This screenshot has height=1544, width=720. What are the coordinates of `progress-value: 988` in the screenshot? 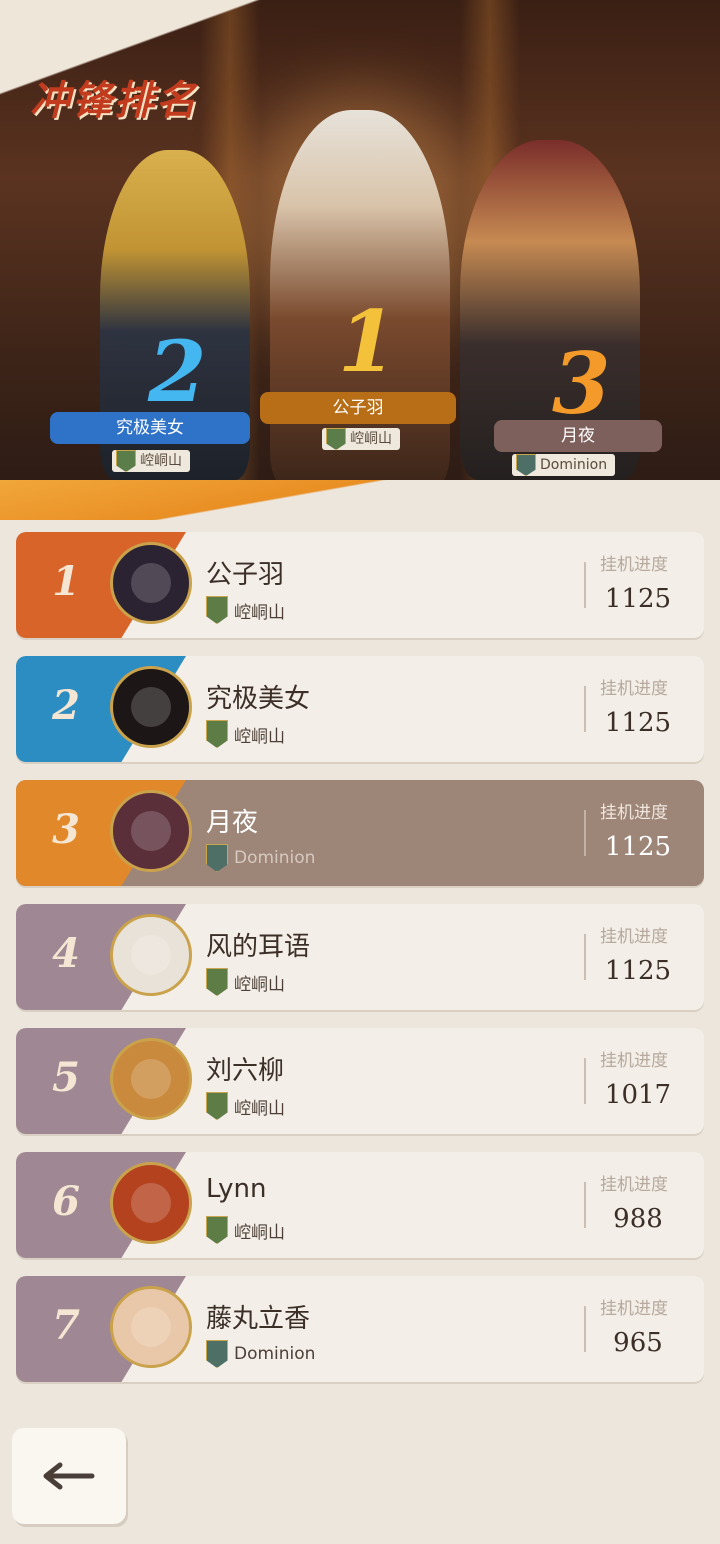 It's located at (638, 1219).